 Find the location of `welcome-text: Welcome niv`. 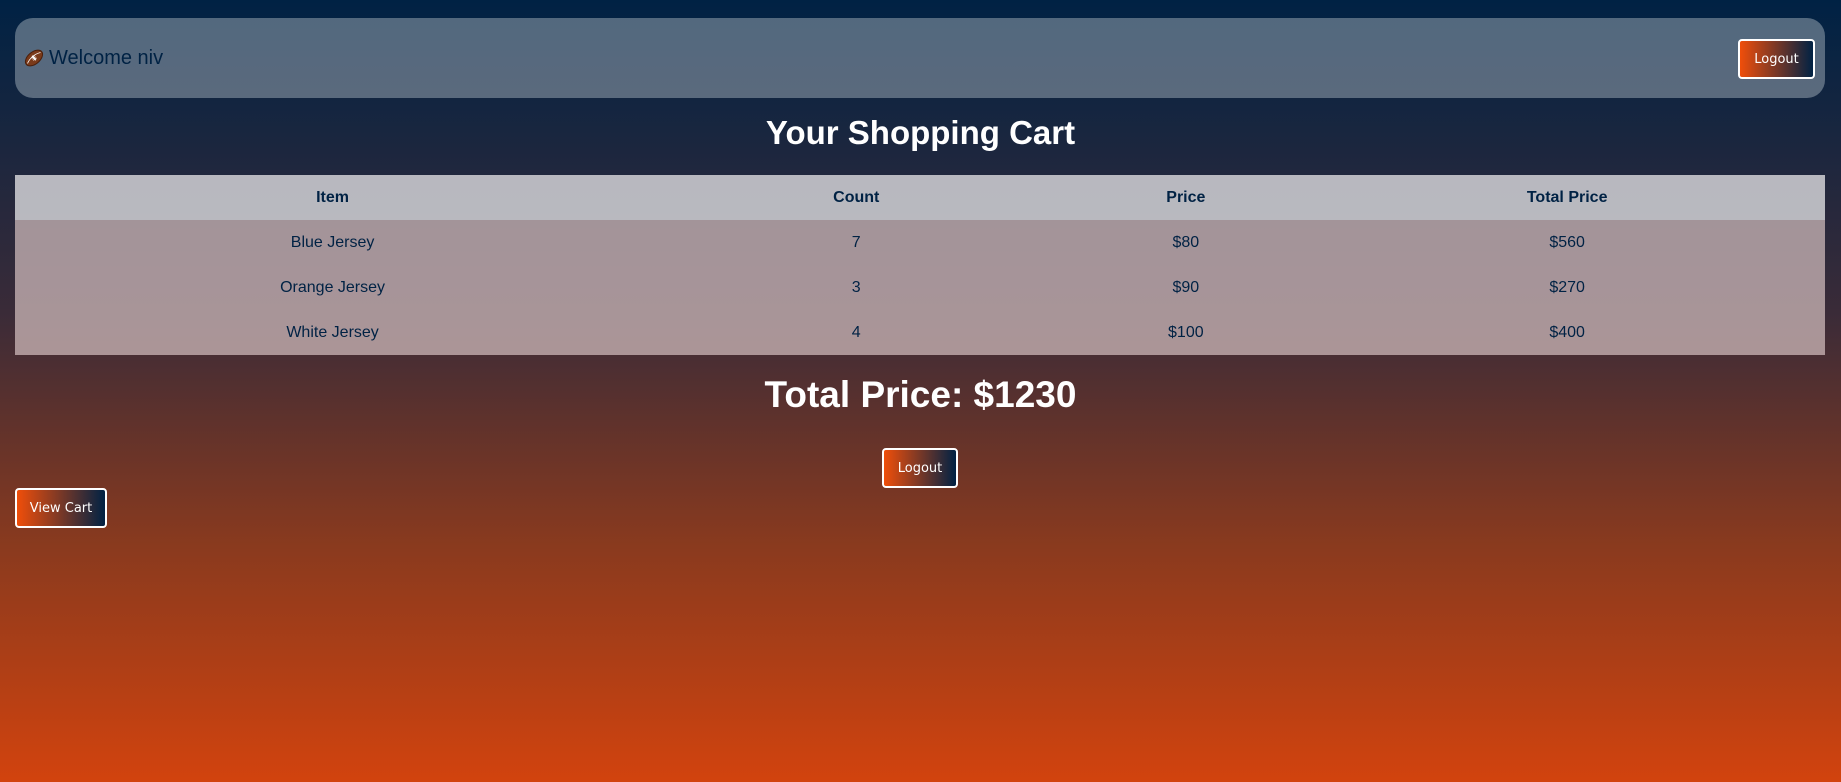

welcome-text: Welcome niv is located at coordinates (106, 57).